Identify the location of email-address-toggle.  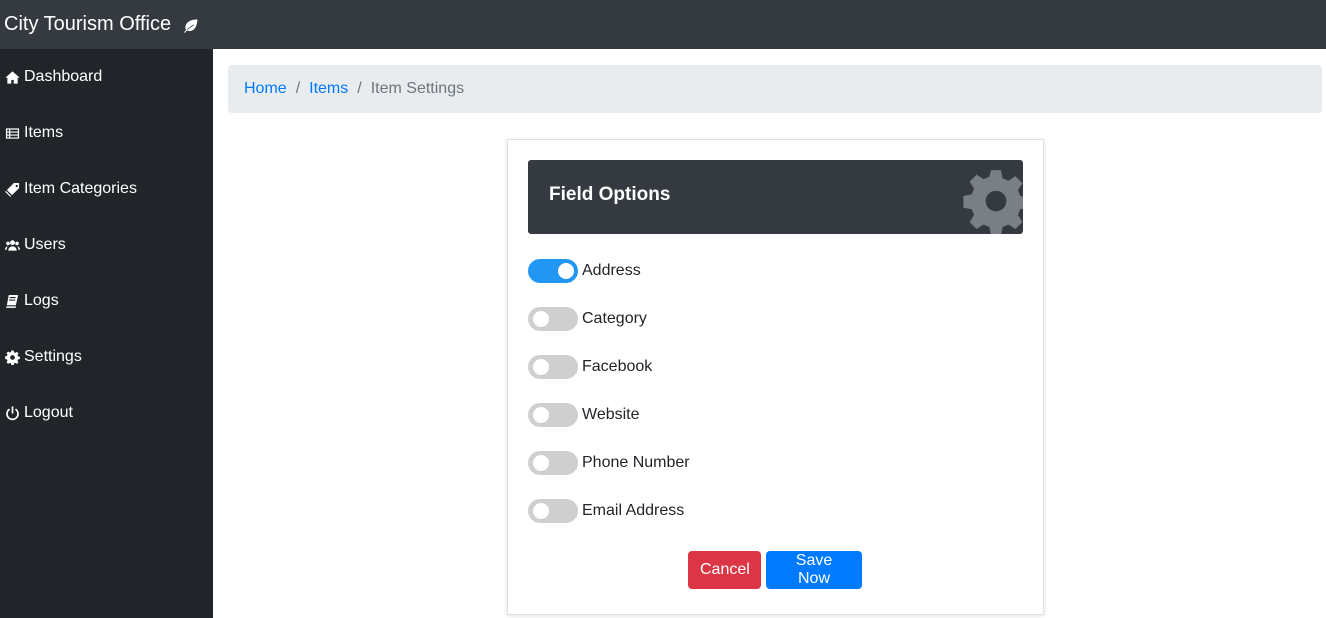
(553, 511).